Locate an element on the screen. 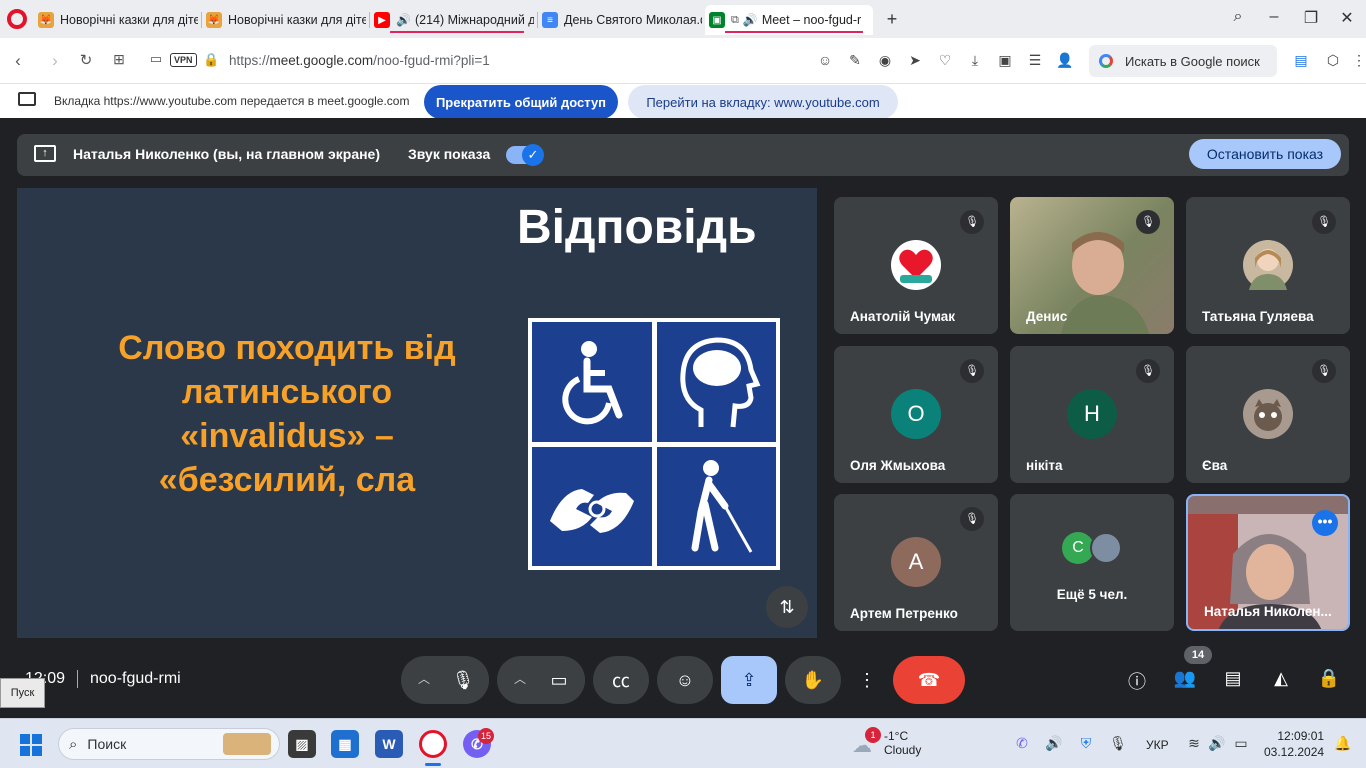 The image size is (1366, 768). security-tray-icon: ⛨ is located at coordinates (1086, 743).